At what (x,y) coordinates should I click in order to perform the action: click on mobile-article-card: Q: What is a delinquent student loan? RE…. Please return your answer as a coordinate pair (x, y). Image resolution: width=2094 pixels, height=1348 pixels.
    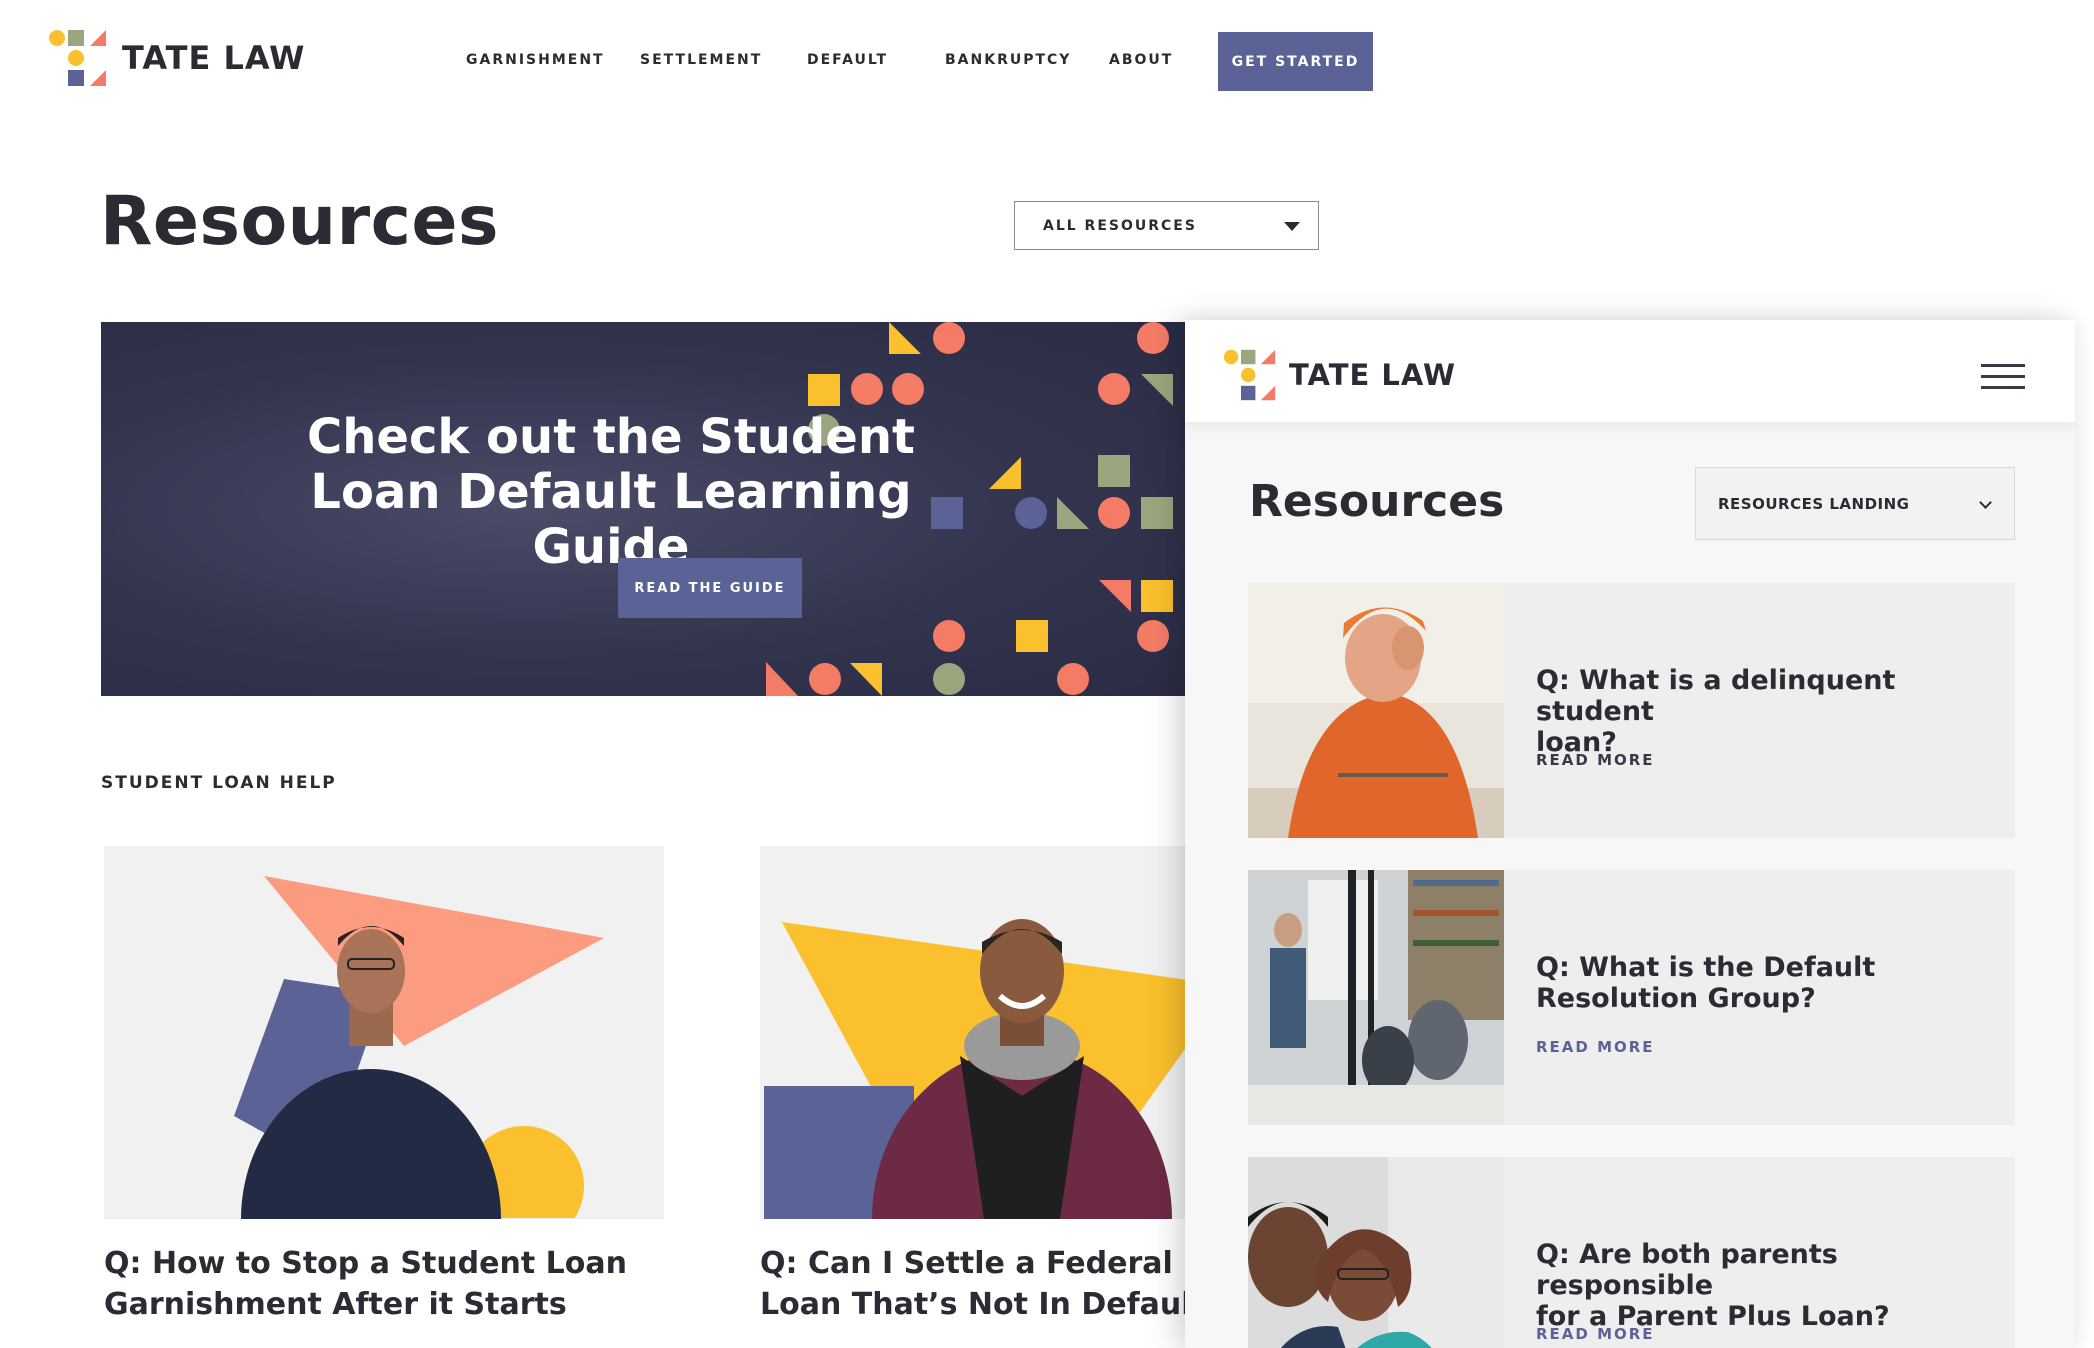
    Looking at the image, I should click on (1631, 710).